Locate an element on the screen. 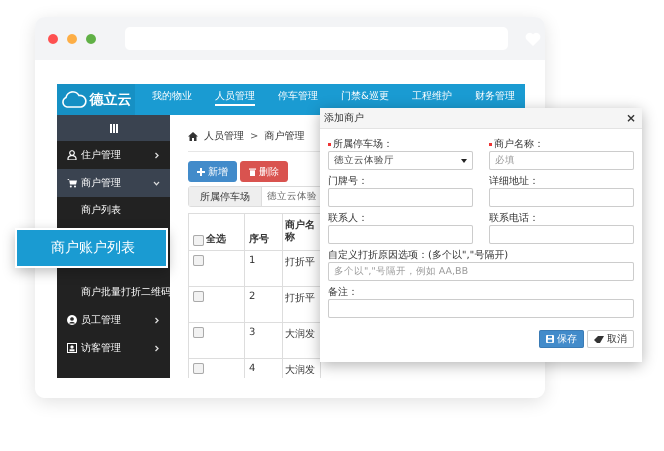  table-header-cell: 序号 is located at coordinates (263, 232).